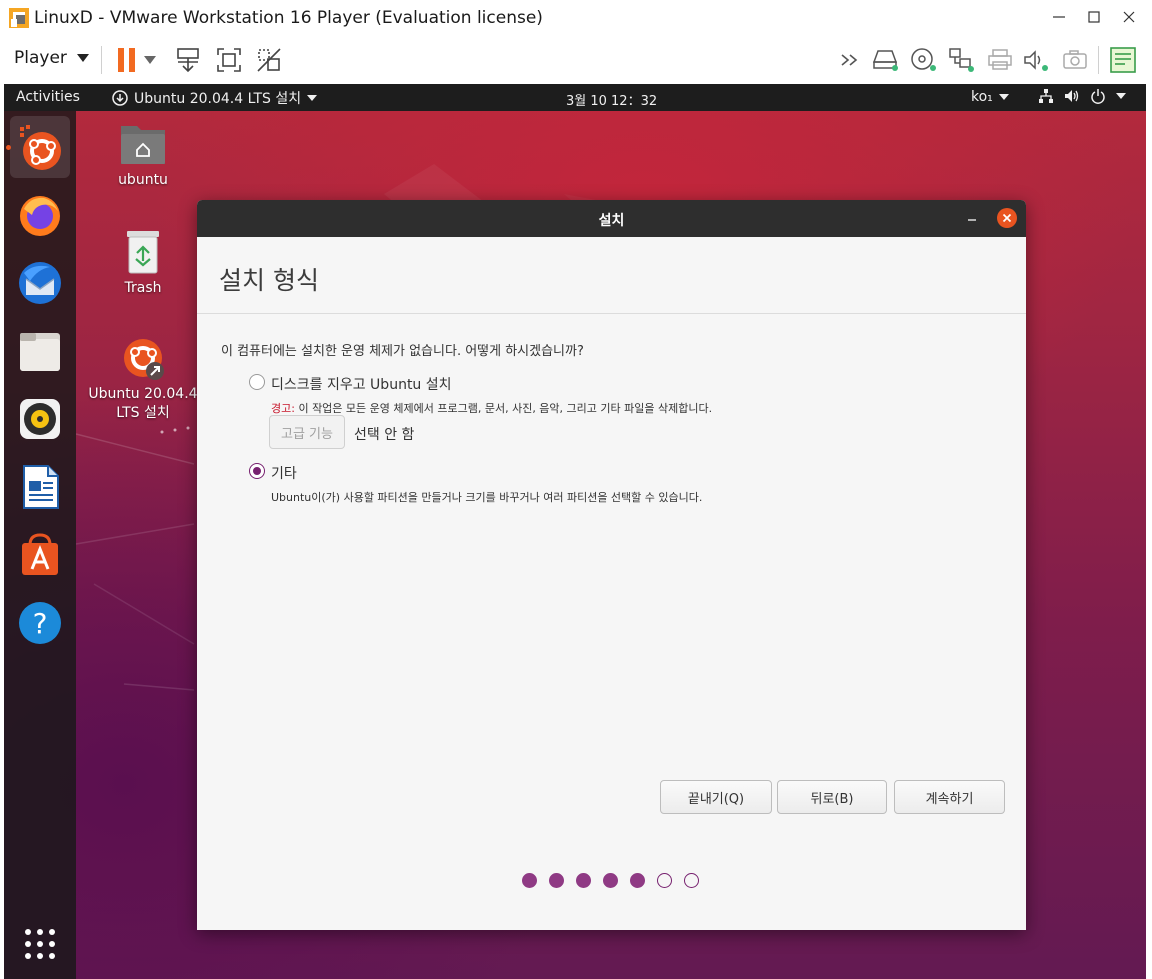 This screenshot has height=979, width=1152. I want to click on ubuntu-installer-icon, so click(40, 147).